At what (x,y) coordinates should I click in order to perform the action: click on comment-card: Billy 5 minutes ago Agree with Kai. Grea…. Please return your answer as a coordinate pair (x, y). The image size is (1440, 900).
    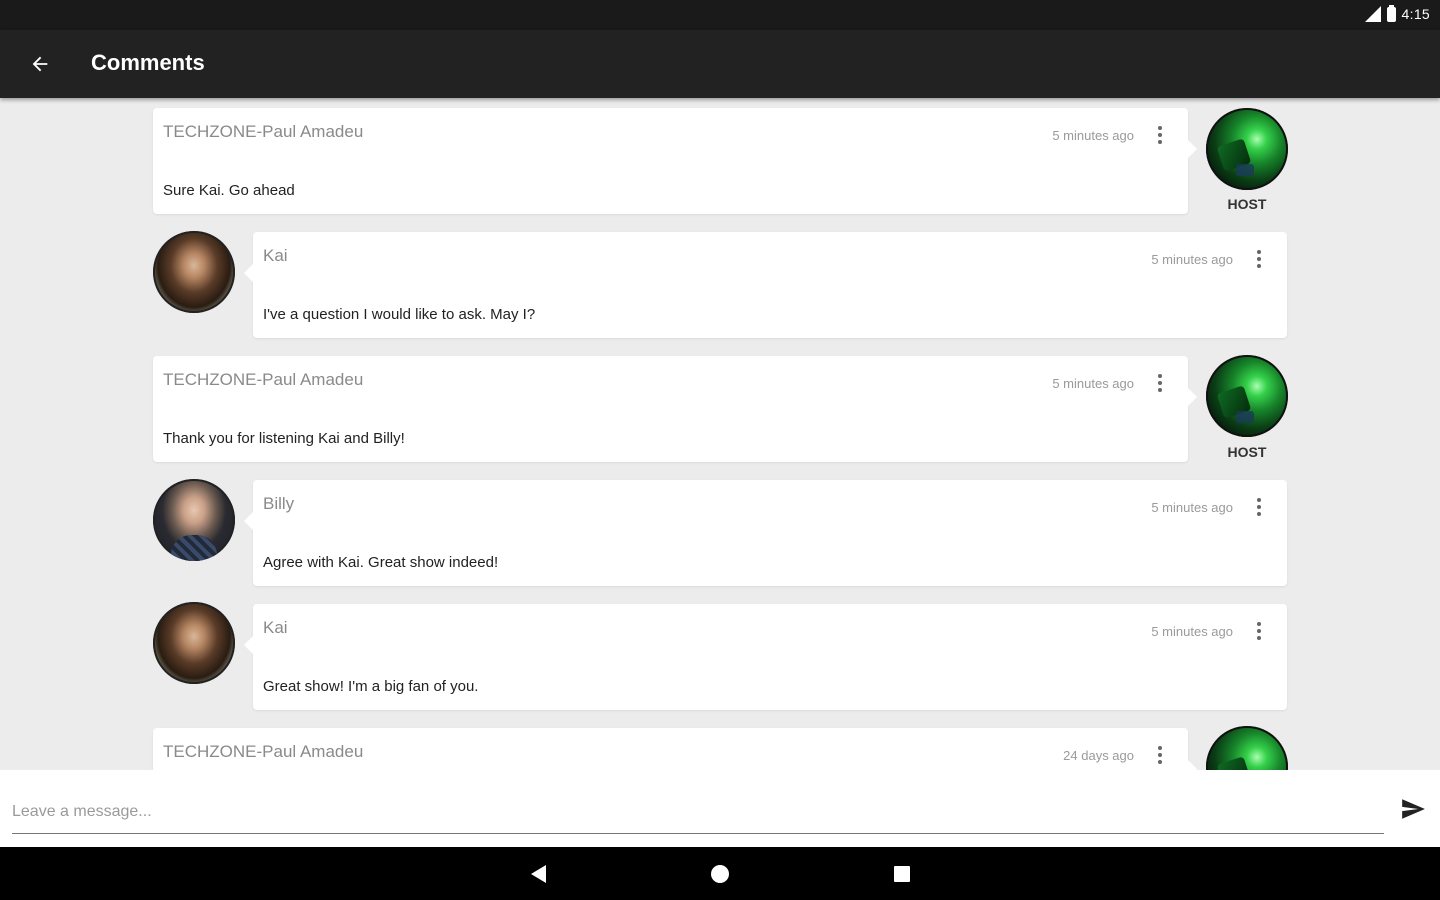
    Looking at the image, I should click on (765, 533).